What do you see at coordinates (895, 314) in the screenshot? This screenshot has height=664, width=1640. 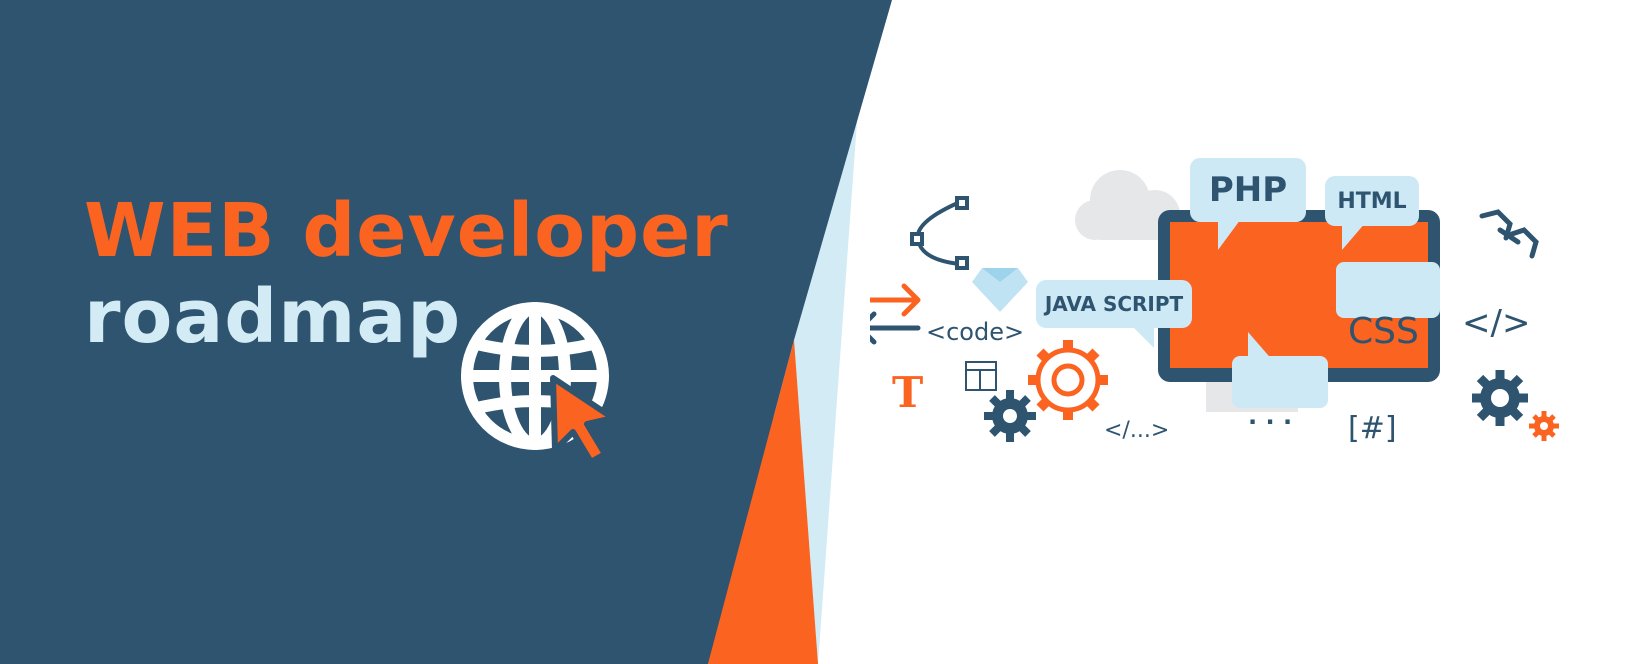 I see `swap-arrows-icon` at bounding box center [895, 314].